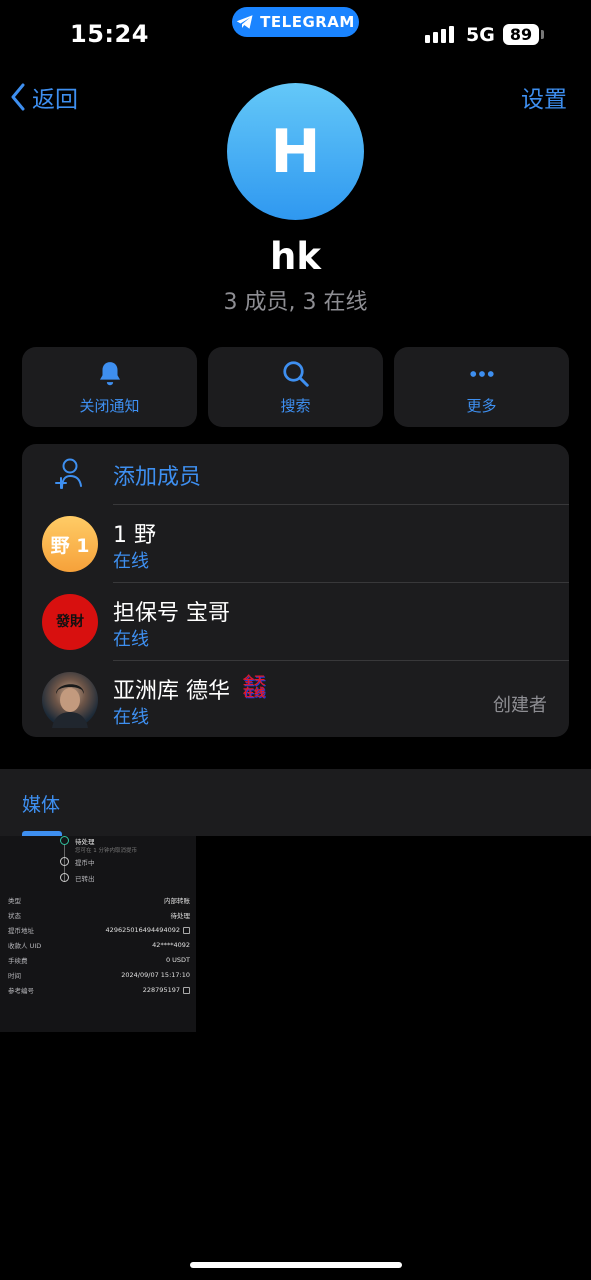 The image size is (591, 1280). I want to click on detail-key: 状态, so click(14, 916).